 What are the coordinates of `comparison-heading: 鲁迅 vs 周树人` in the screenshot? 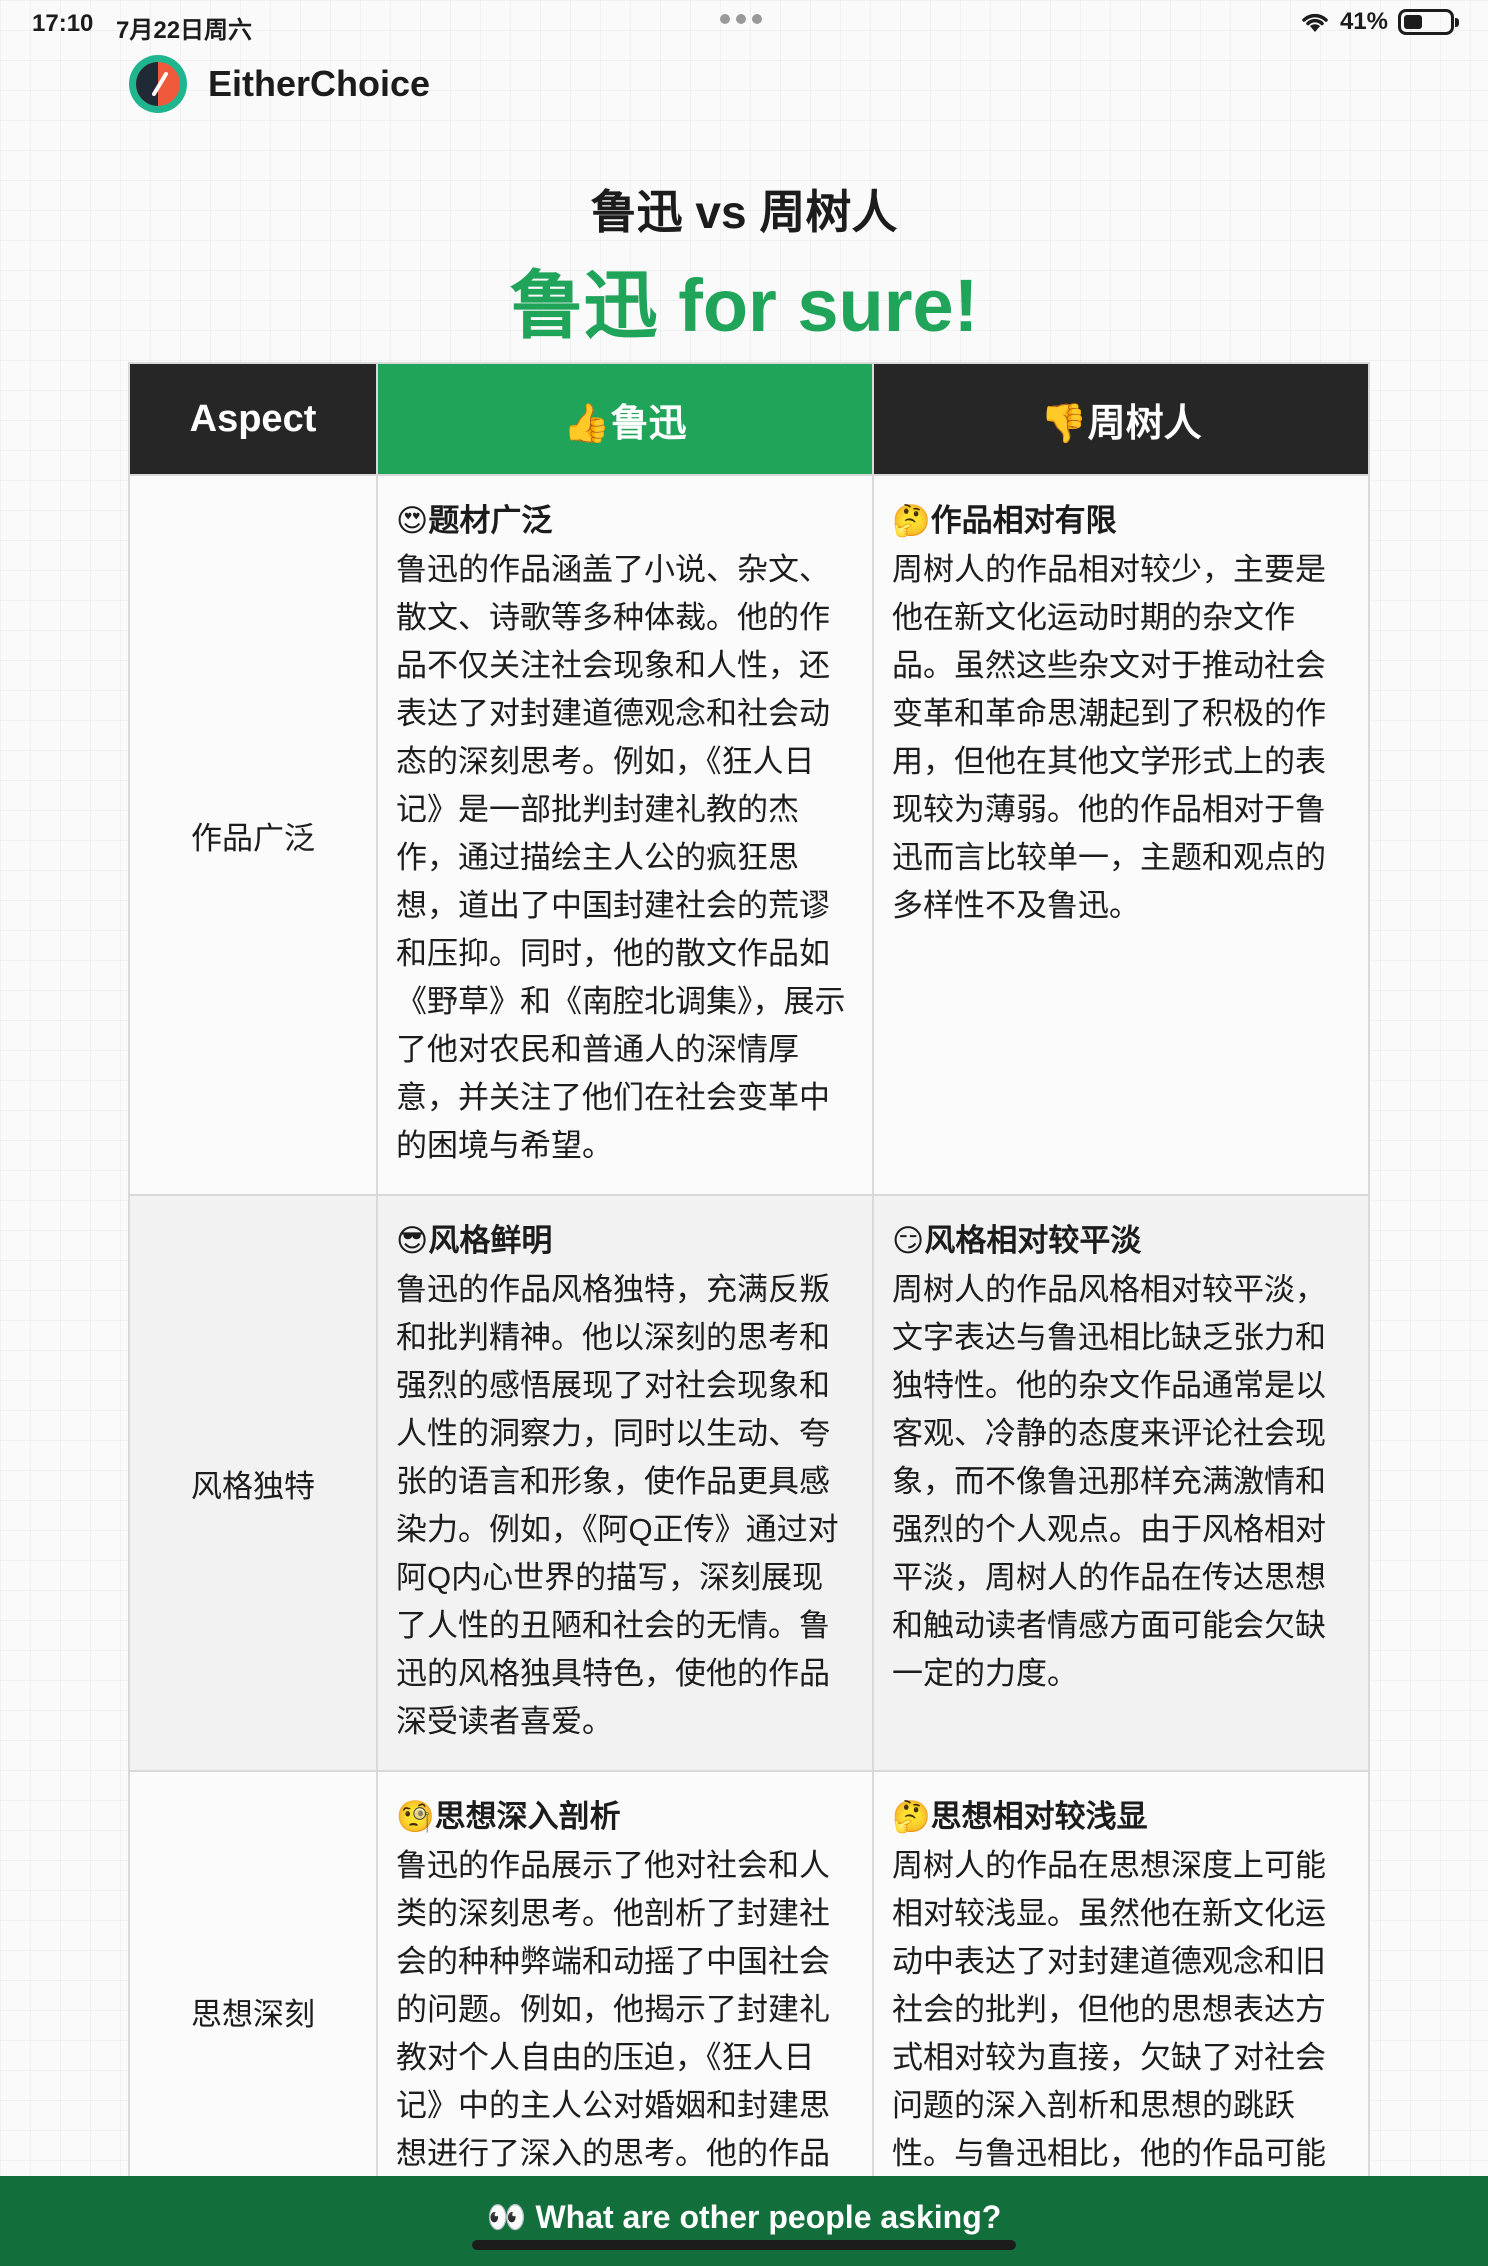 It's located at (744, 212).